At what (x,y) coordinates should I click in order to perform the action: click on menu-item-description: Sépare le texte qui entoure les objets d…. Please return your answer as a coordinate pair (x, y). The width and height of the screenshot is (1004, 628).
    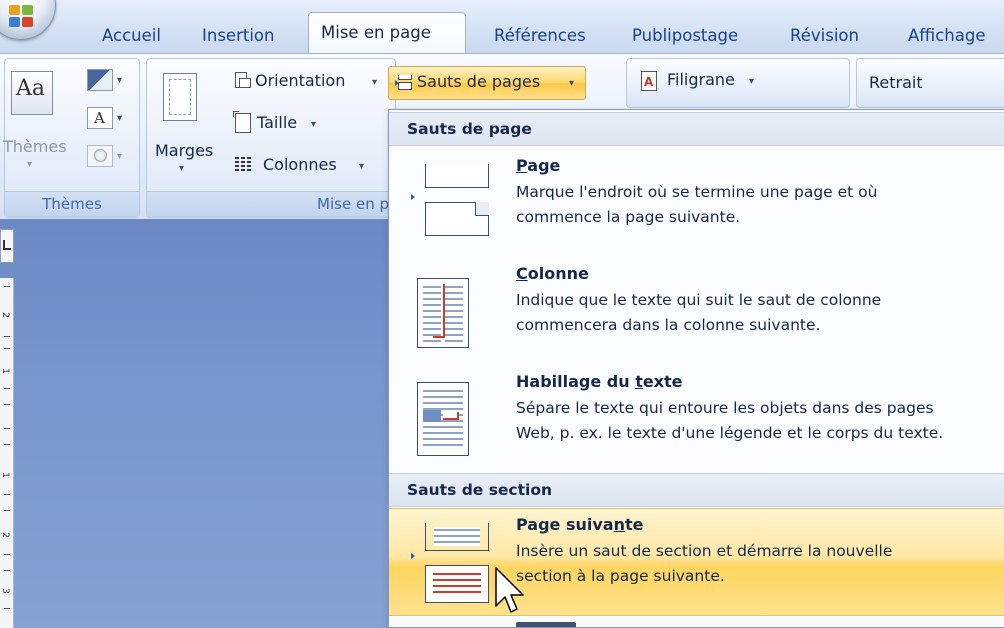
    Looking at the image, I should click on (730, 420).